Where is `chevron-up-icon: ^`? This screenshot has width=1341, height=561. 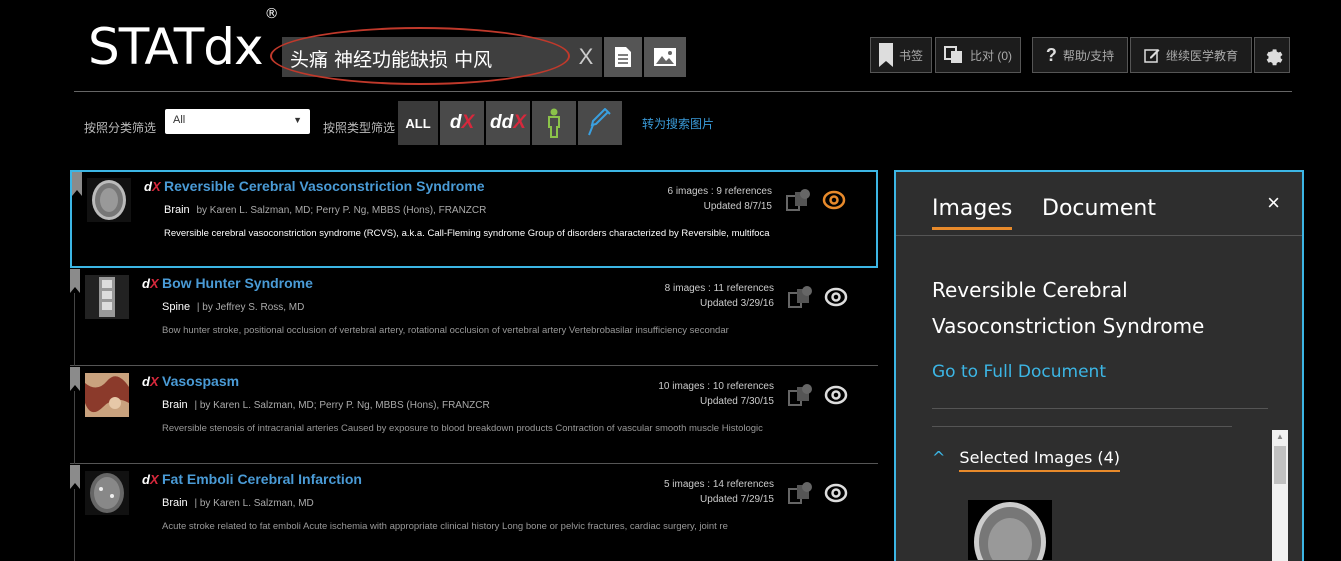
chevron-up-icon: ^ is located at coordinates (939, 457).